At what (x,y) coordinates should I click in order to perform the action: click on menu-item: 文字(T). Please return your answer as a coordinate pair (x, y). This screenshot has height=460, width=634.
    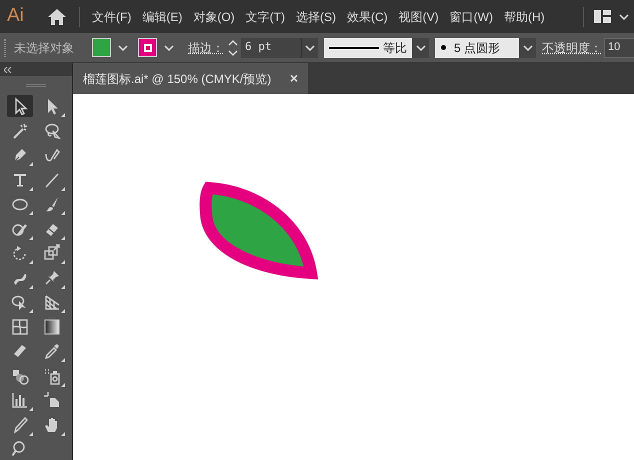
    Looking at the image, I should click on (265, 17).